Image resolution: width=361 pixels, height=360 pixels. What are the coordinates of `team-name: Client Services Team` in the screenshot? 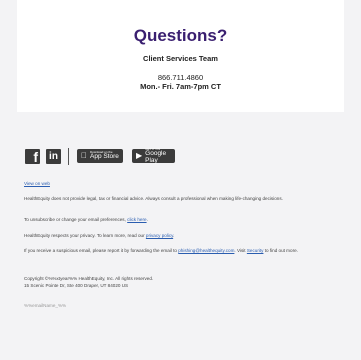 It's located at (180, 58).